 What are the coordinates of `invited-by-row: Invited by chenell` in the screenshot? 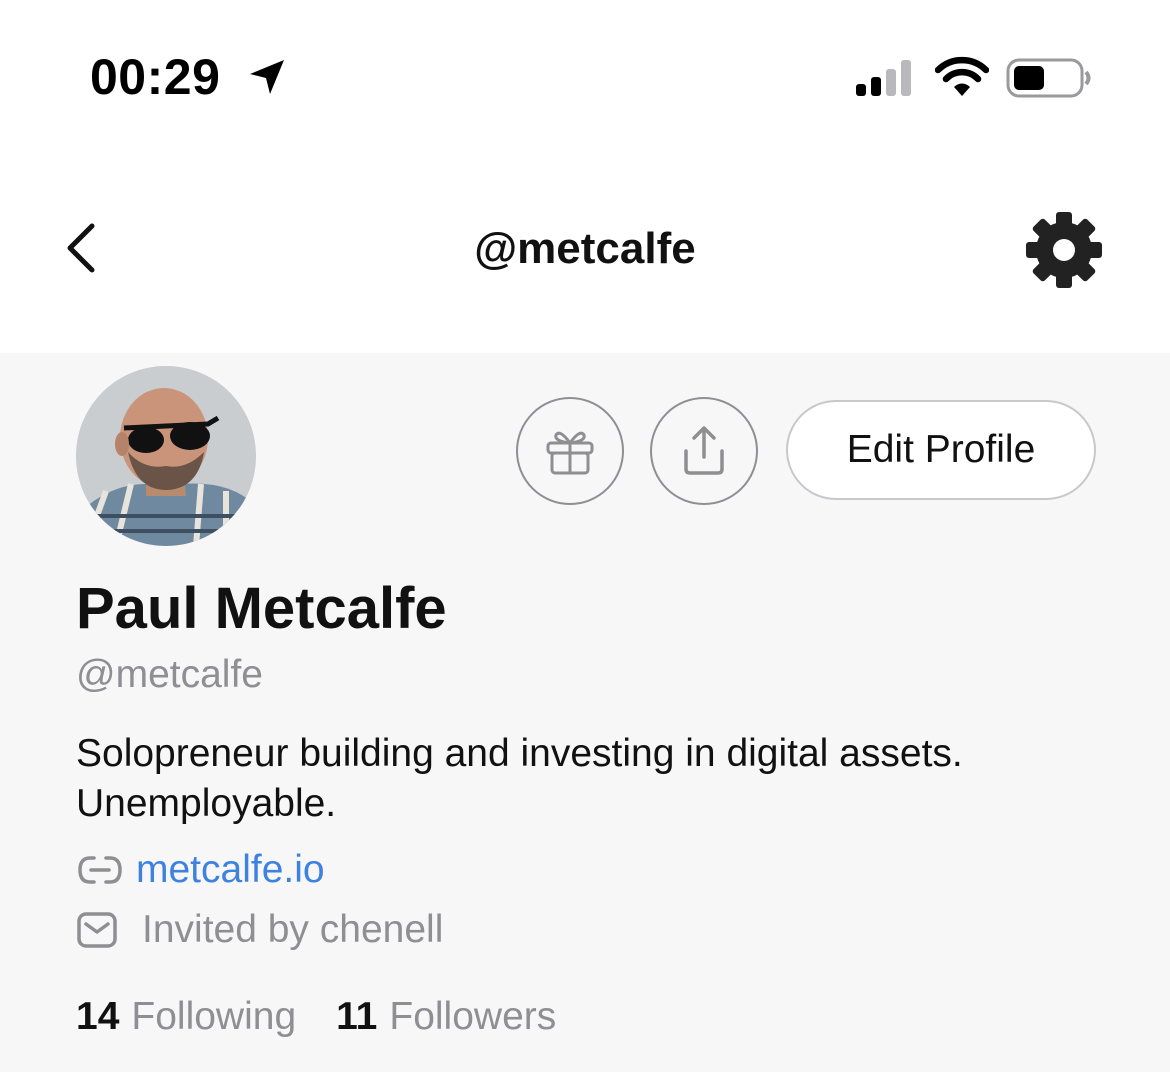 It's located at (259, 930).